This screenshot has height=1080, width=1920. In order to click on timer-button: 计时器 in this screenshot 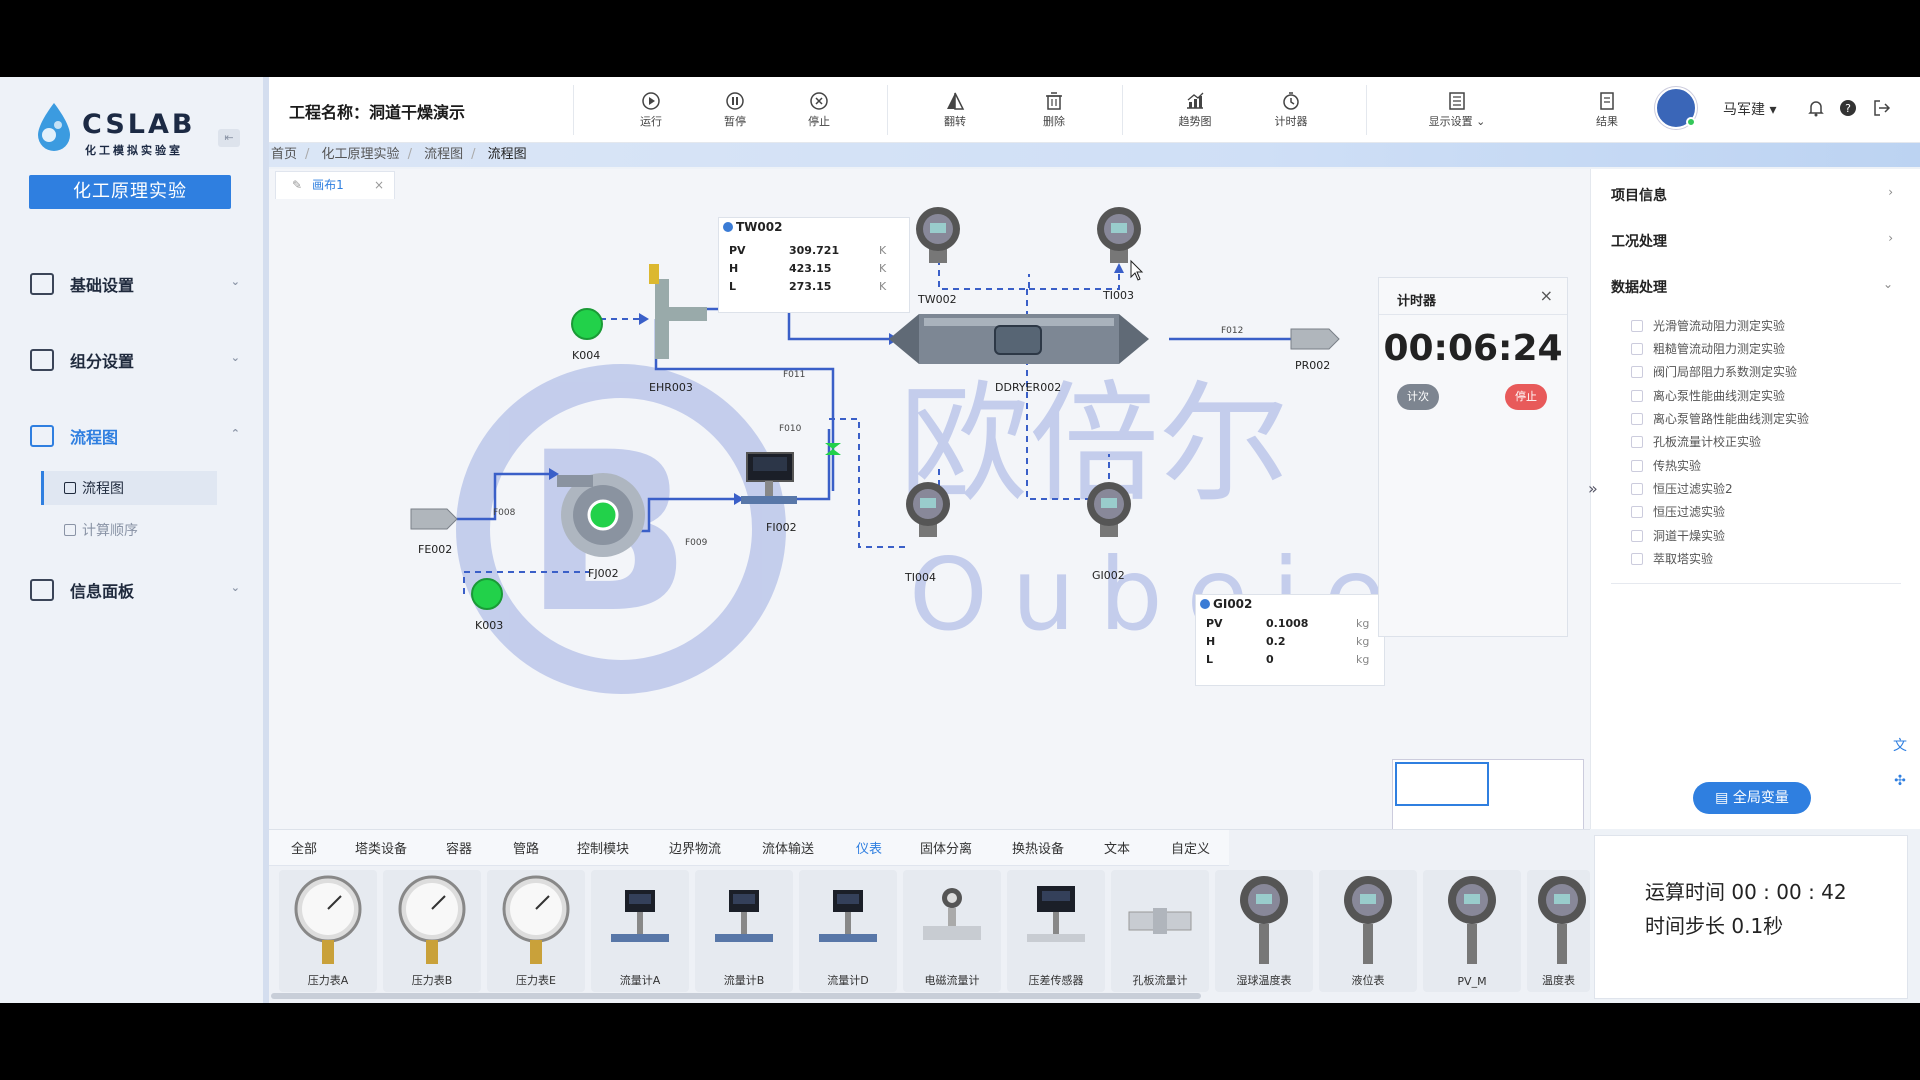, I will do `click(1291, 110)`.